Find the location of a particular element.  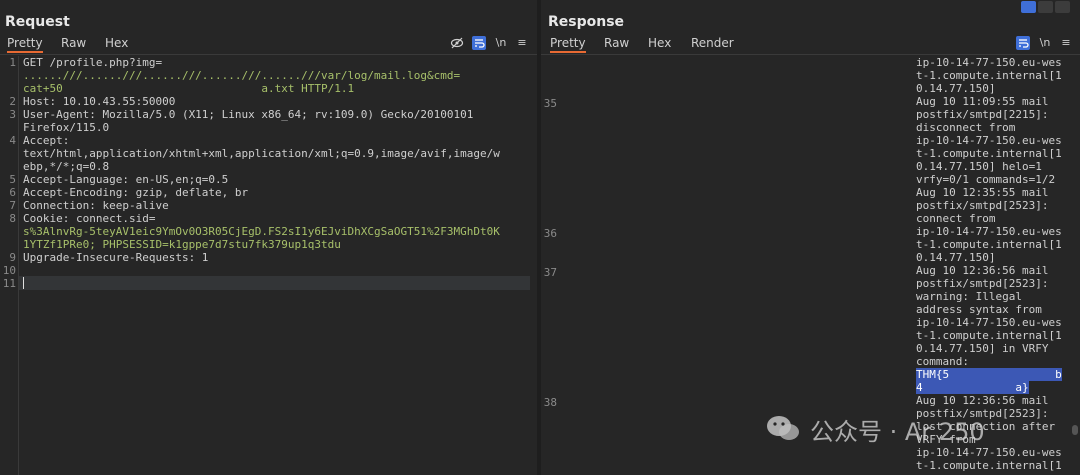

response-line: Aug 10 11:09:55 mail is located at coordinates (982, 101).